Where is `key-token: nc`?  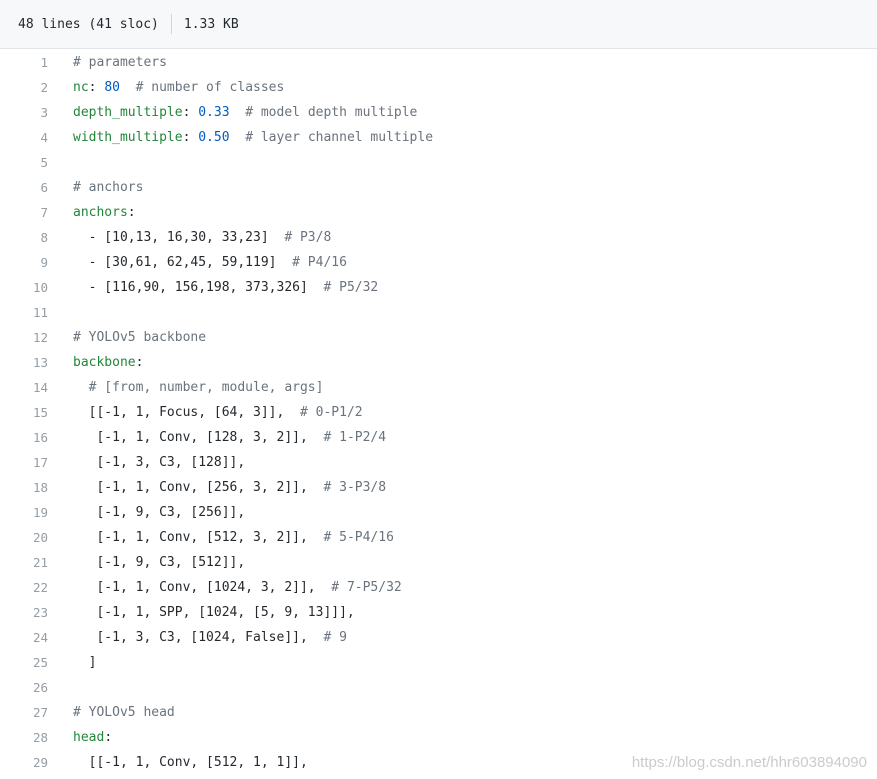 key-token: nc is located at coordinates (81, 87).